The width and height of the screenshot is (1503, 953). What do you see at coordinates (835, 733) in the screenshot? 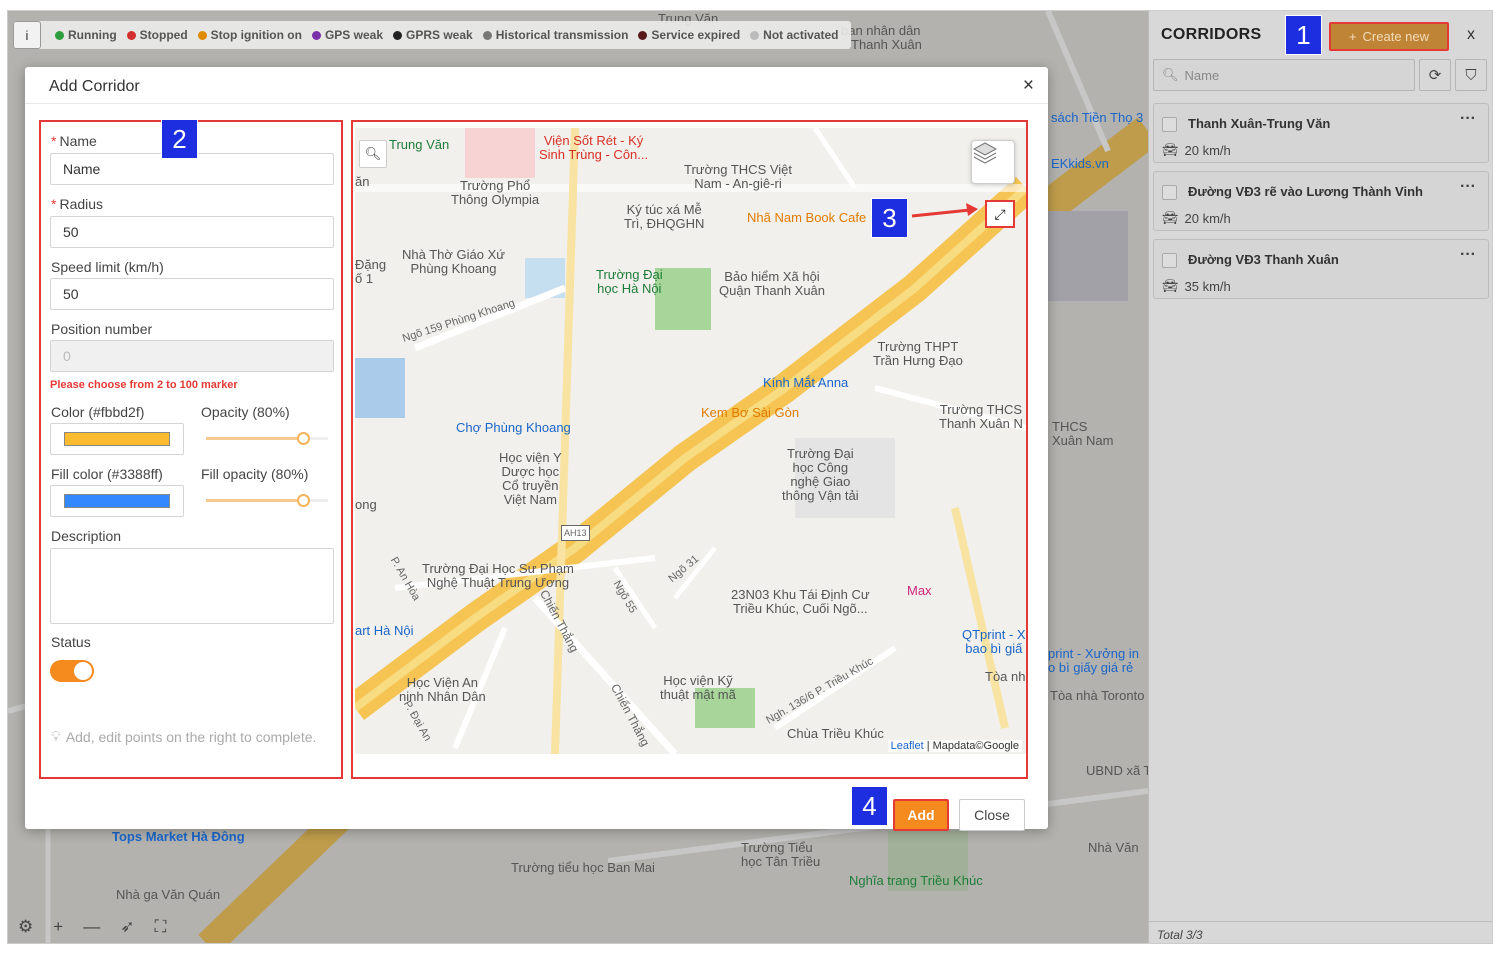
I see `map-label: Chùa Triều Khúc` at bounding box center [835, 733].